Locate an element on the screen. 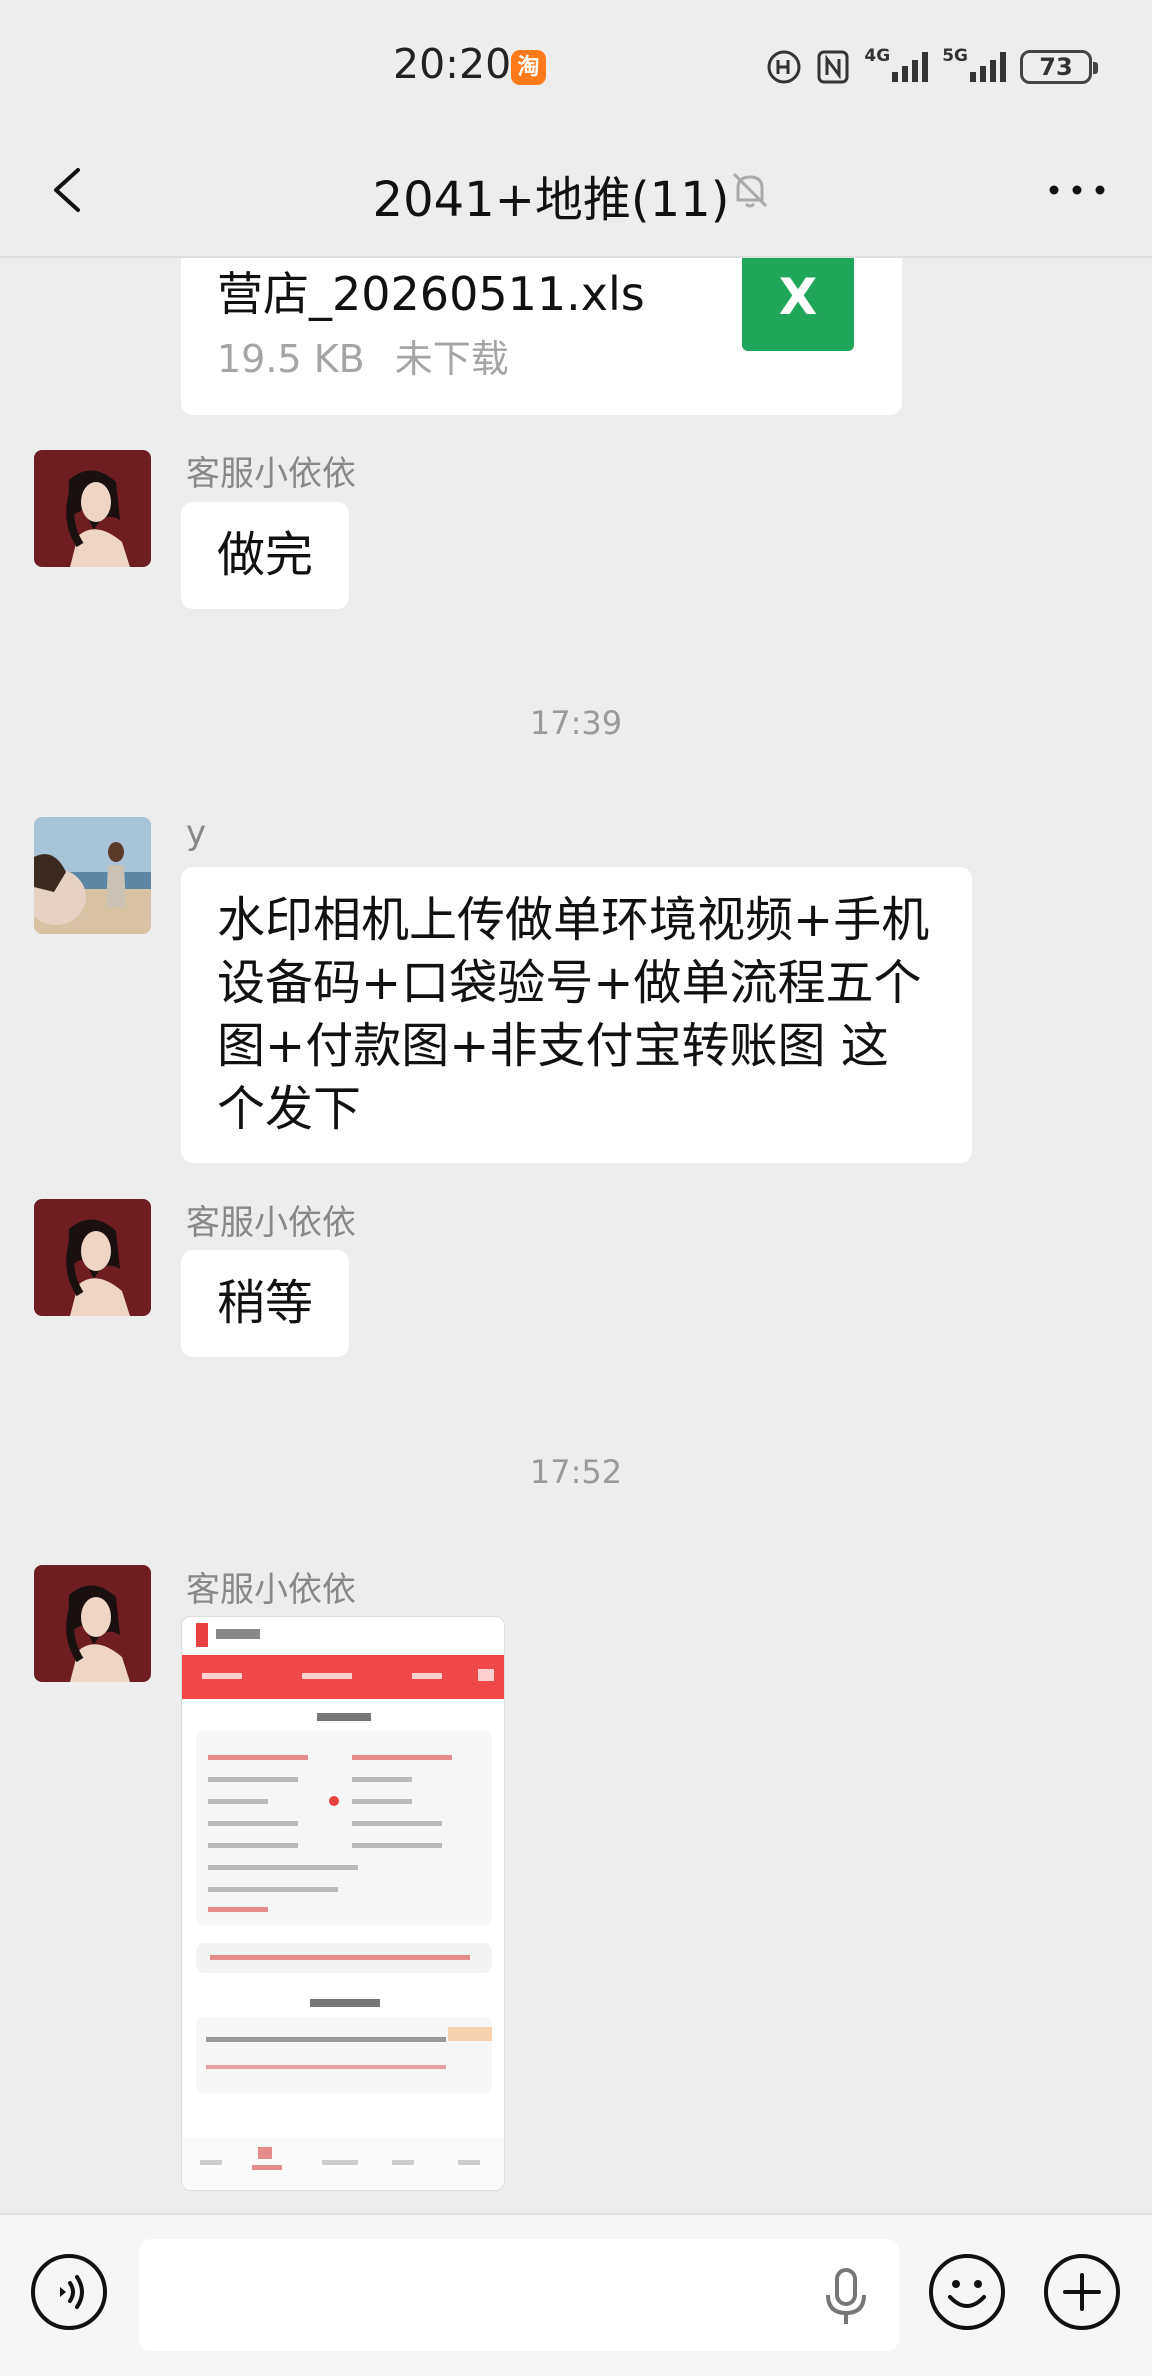  smiley-icon is located at coordinates (967, 2292).